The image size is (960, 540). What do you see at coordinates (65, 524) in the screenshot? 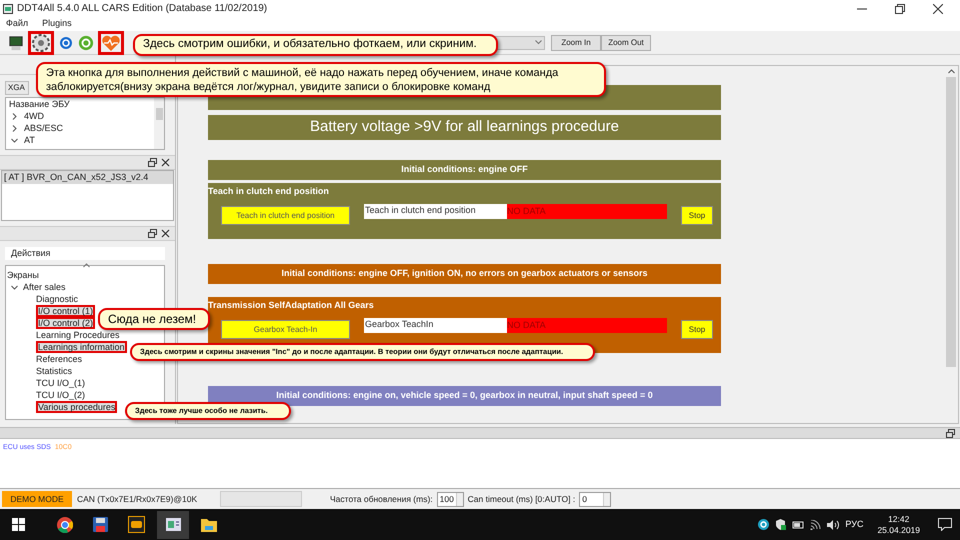
I see `browser-icon` at bounding box center [65, 524].